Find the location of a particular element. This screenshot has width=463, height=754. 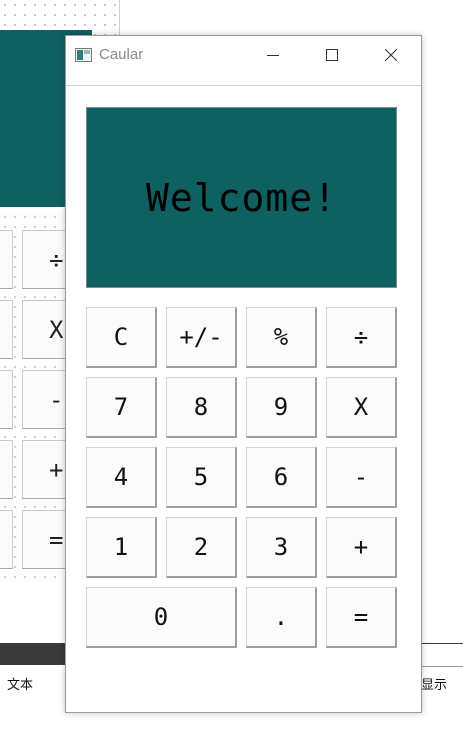

key-subtract: - is located at coordinates (361, 477).